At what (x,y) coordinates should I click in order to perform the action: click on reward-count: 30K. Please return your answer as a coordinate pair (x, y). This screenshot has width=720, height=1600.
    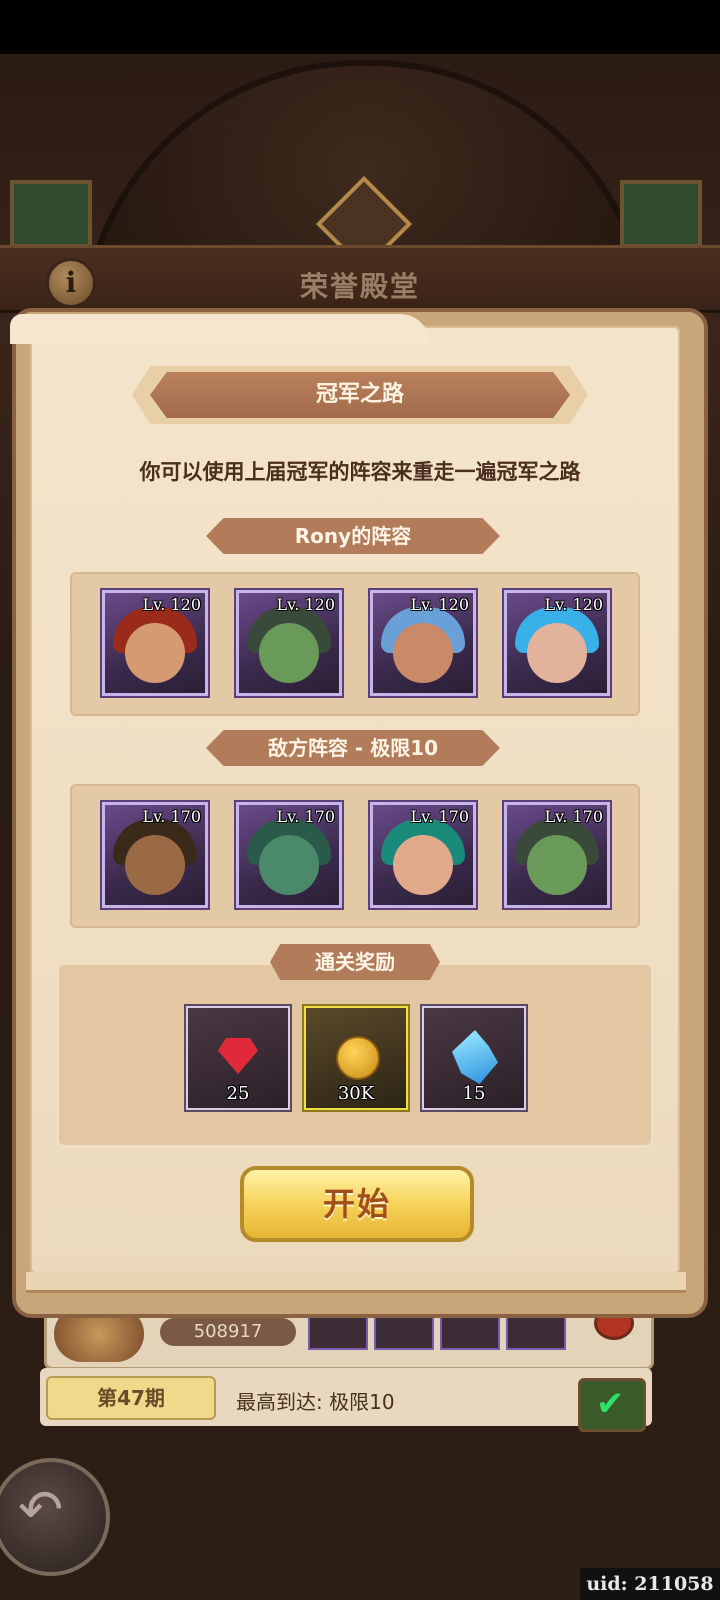
    Looking at the image, I should click on (356, 1093).